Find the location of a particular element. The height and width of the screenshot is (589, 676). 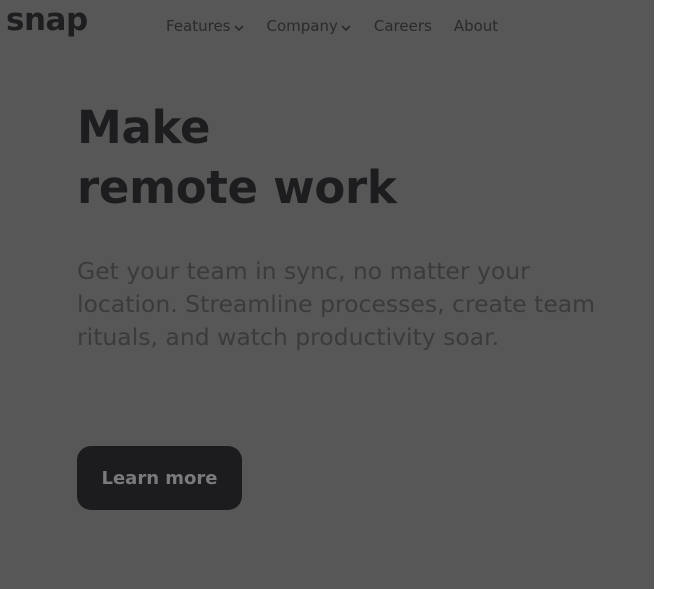

main-nav: Features Company Careers About is located at coordinates (332, 26).